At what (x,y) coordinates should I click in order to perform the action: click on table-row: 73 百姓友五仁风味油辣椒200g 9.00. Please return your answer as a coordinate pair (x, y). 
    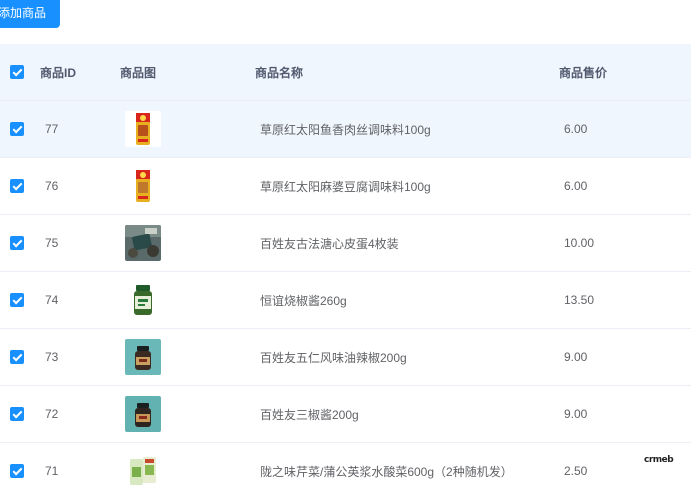
    Looking at the image, I should click on (345, 357).